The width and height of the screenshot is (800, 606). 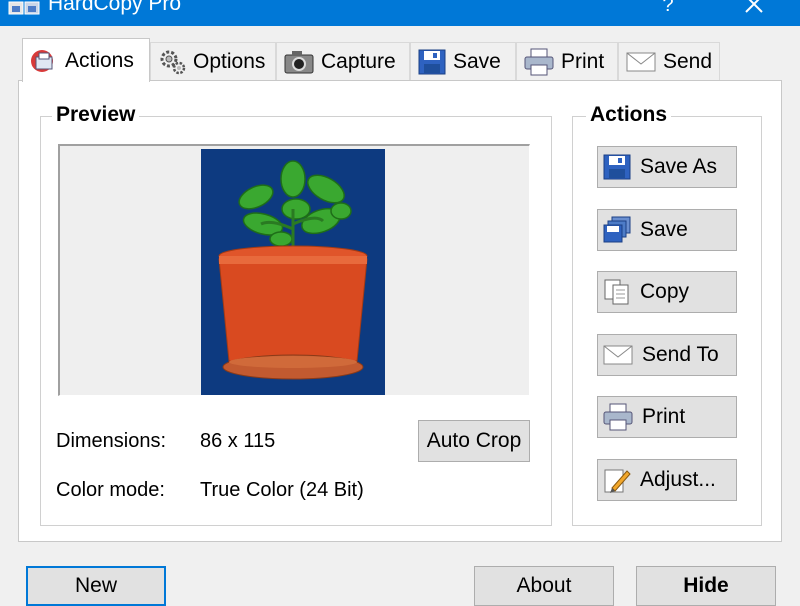 I want to click on copy-label: Copy, so click(x=665, y=291).